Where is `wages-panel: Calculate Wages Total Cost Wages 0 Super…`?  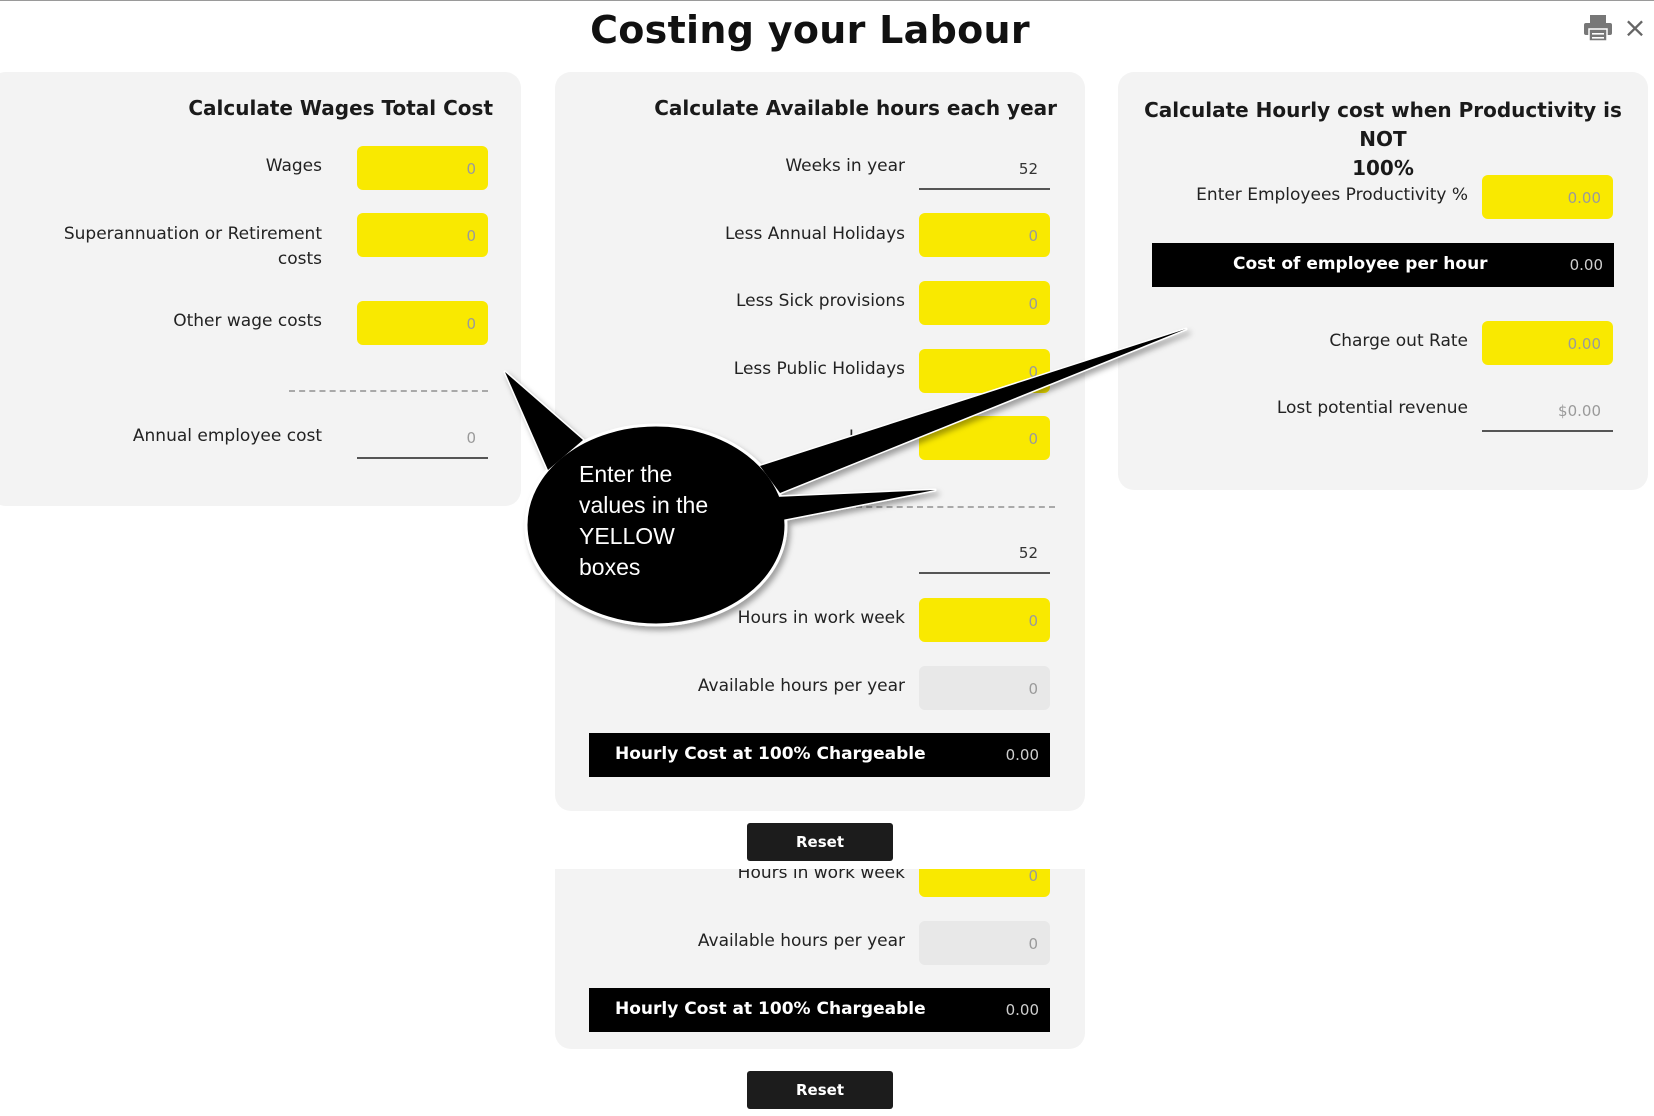 wages-panel: Calculate Wages Total Cost Wages 0 Super… is located at coordinates (260, 289).